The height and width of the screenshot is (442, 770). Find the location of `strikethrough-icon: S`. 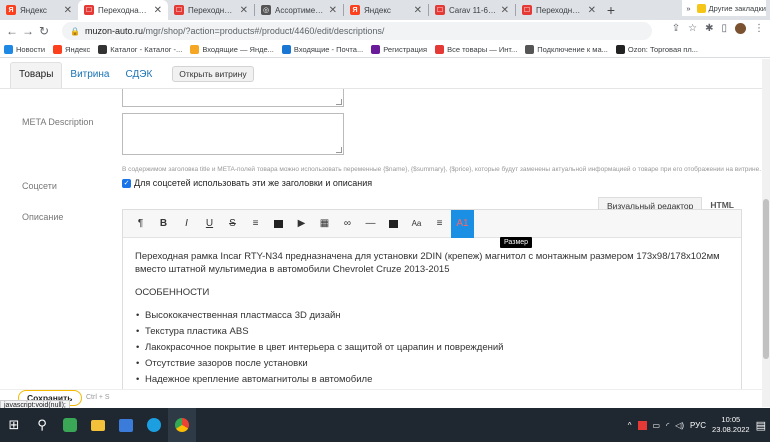

strikethrough-icon: S is located at coordinates (232, 224).